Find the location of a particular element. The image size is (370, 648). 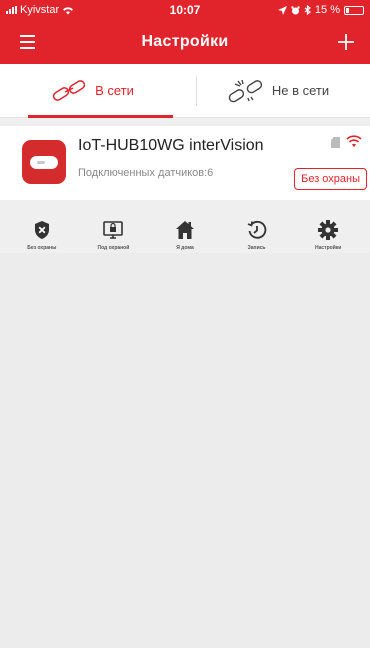

tab-bar: В сети Не в сети is located at coordinates (185, 91).